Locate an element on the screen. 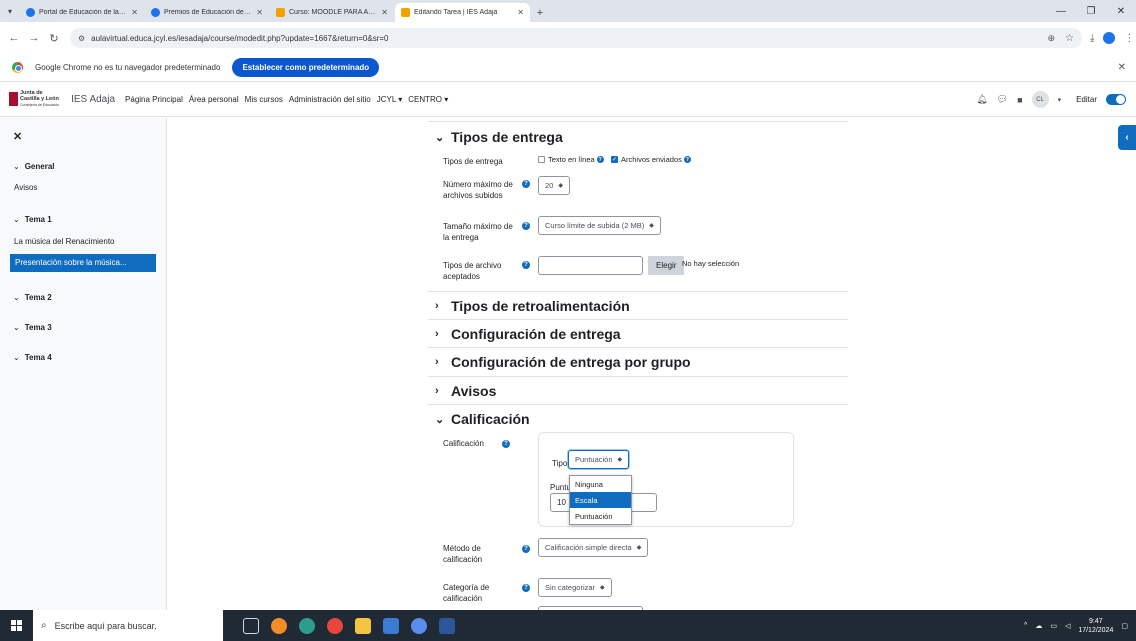 This screenshot has height=641, width=1136. section-header-feedback-types: › Tipos de retroalimentación is located at coordinates (532, 306).